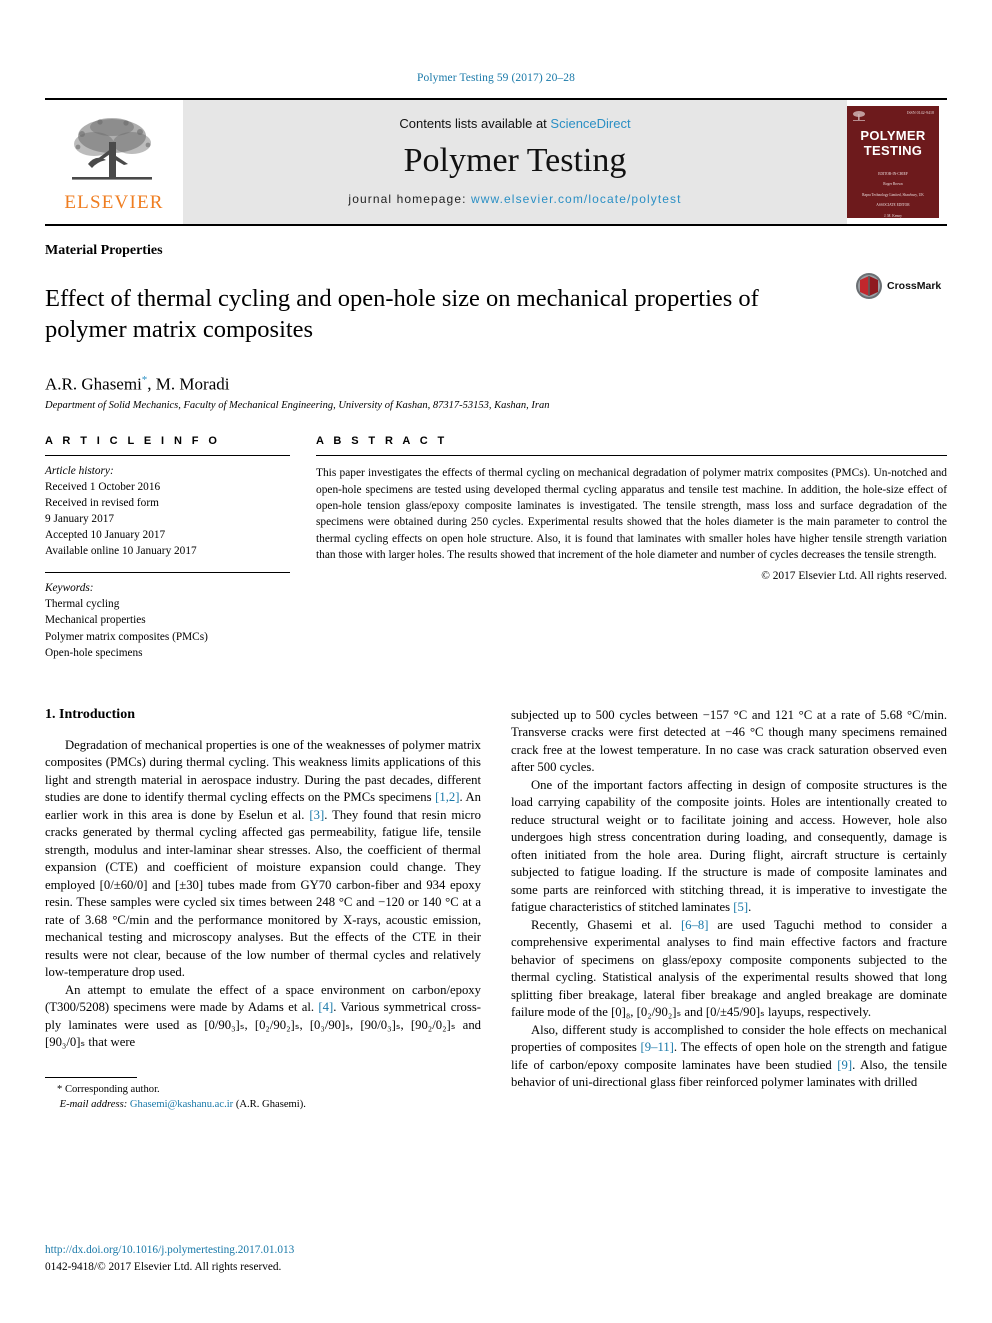 The height and width of the screenshot is (1323, 992). What do you see at coordinates (893, 114) in the screenshot?
I see `cover-top-row: ISSN 0142-9418` at bounding box center [893, 114].